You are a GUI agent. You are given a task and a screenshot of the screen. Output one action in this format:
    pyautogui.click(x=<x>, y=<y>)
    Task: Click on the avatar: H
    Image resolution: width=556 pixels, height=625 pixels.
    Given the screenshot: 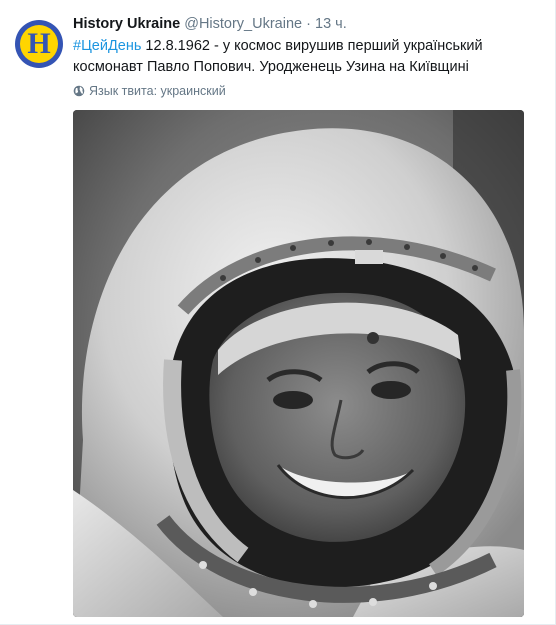 What is the action you would take?
    pyautogui.click(x=39, y=44)
    